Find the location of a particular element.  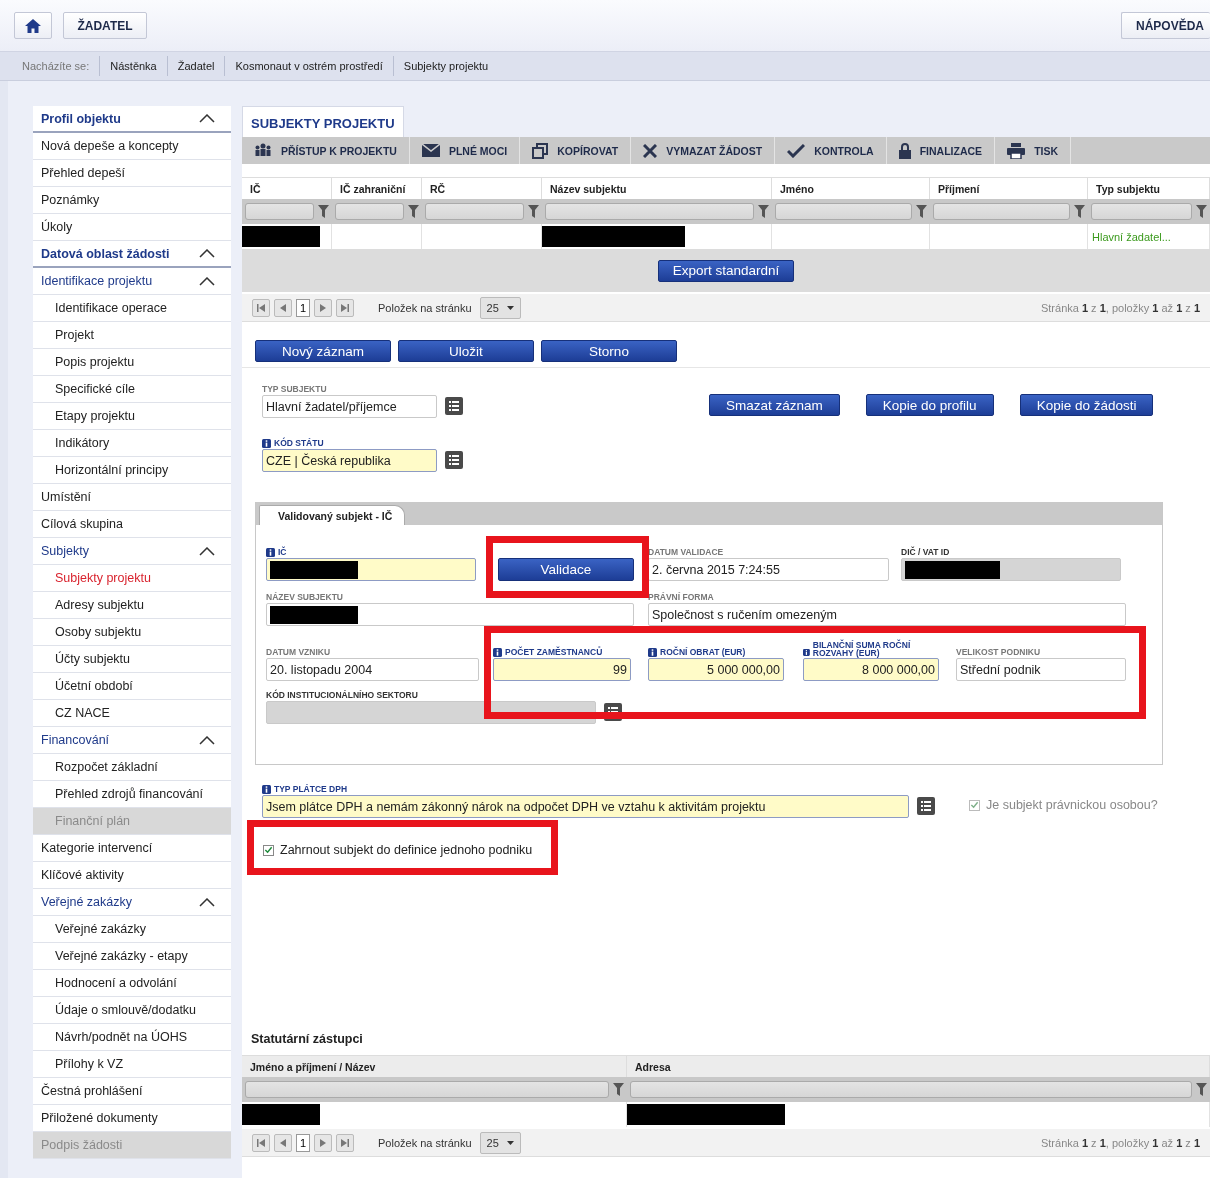

toolbar-button: PLNÉ MOCI is located at coordinates (465, 150).